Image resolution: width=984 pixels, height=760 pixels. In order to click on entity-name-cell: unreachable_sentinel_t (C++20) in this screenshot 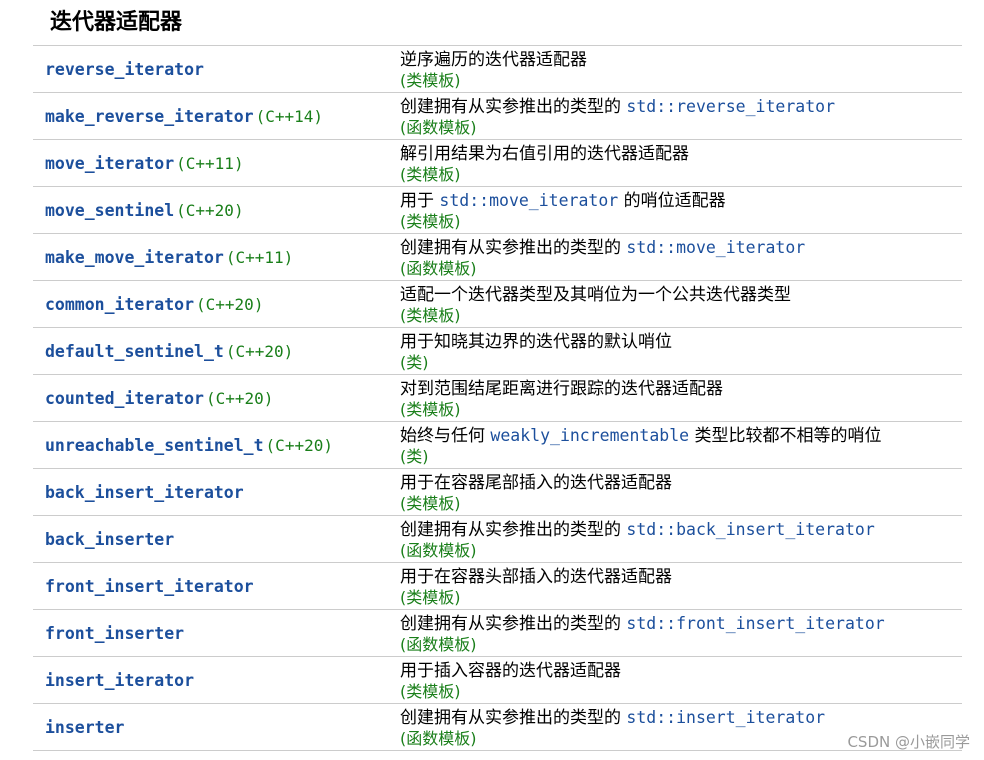, I will do `click(189, 446)`.